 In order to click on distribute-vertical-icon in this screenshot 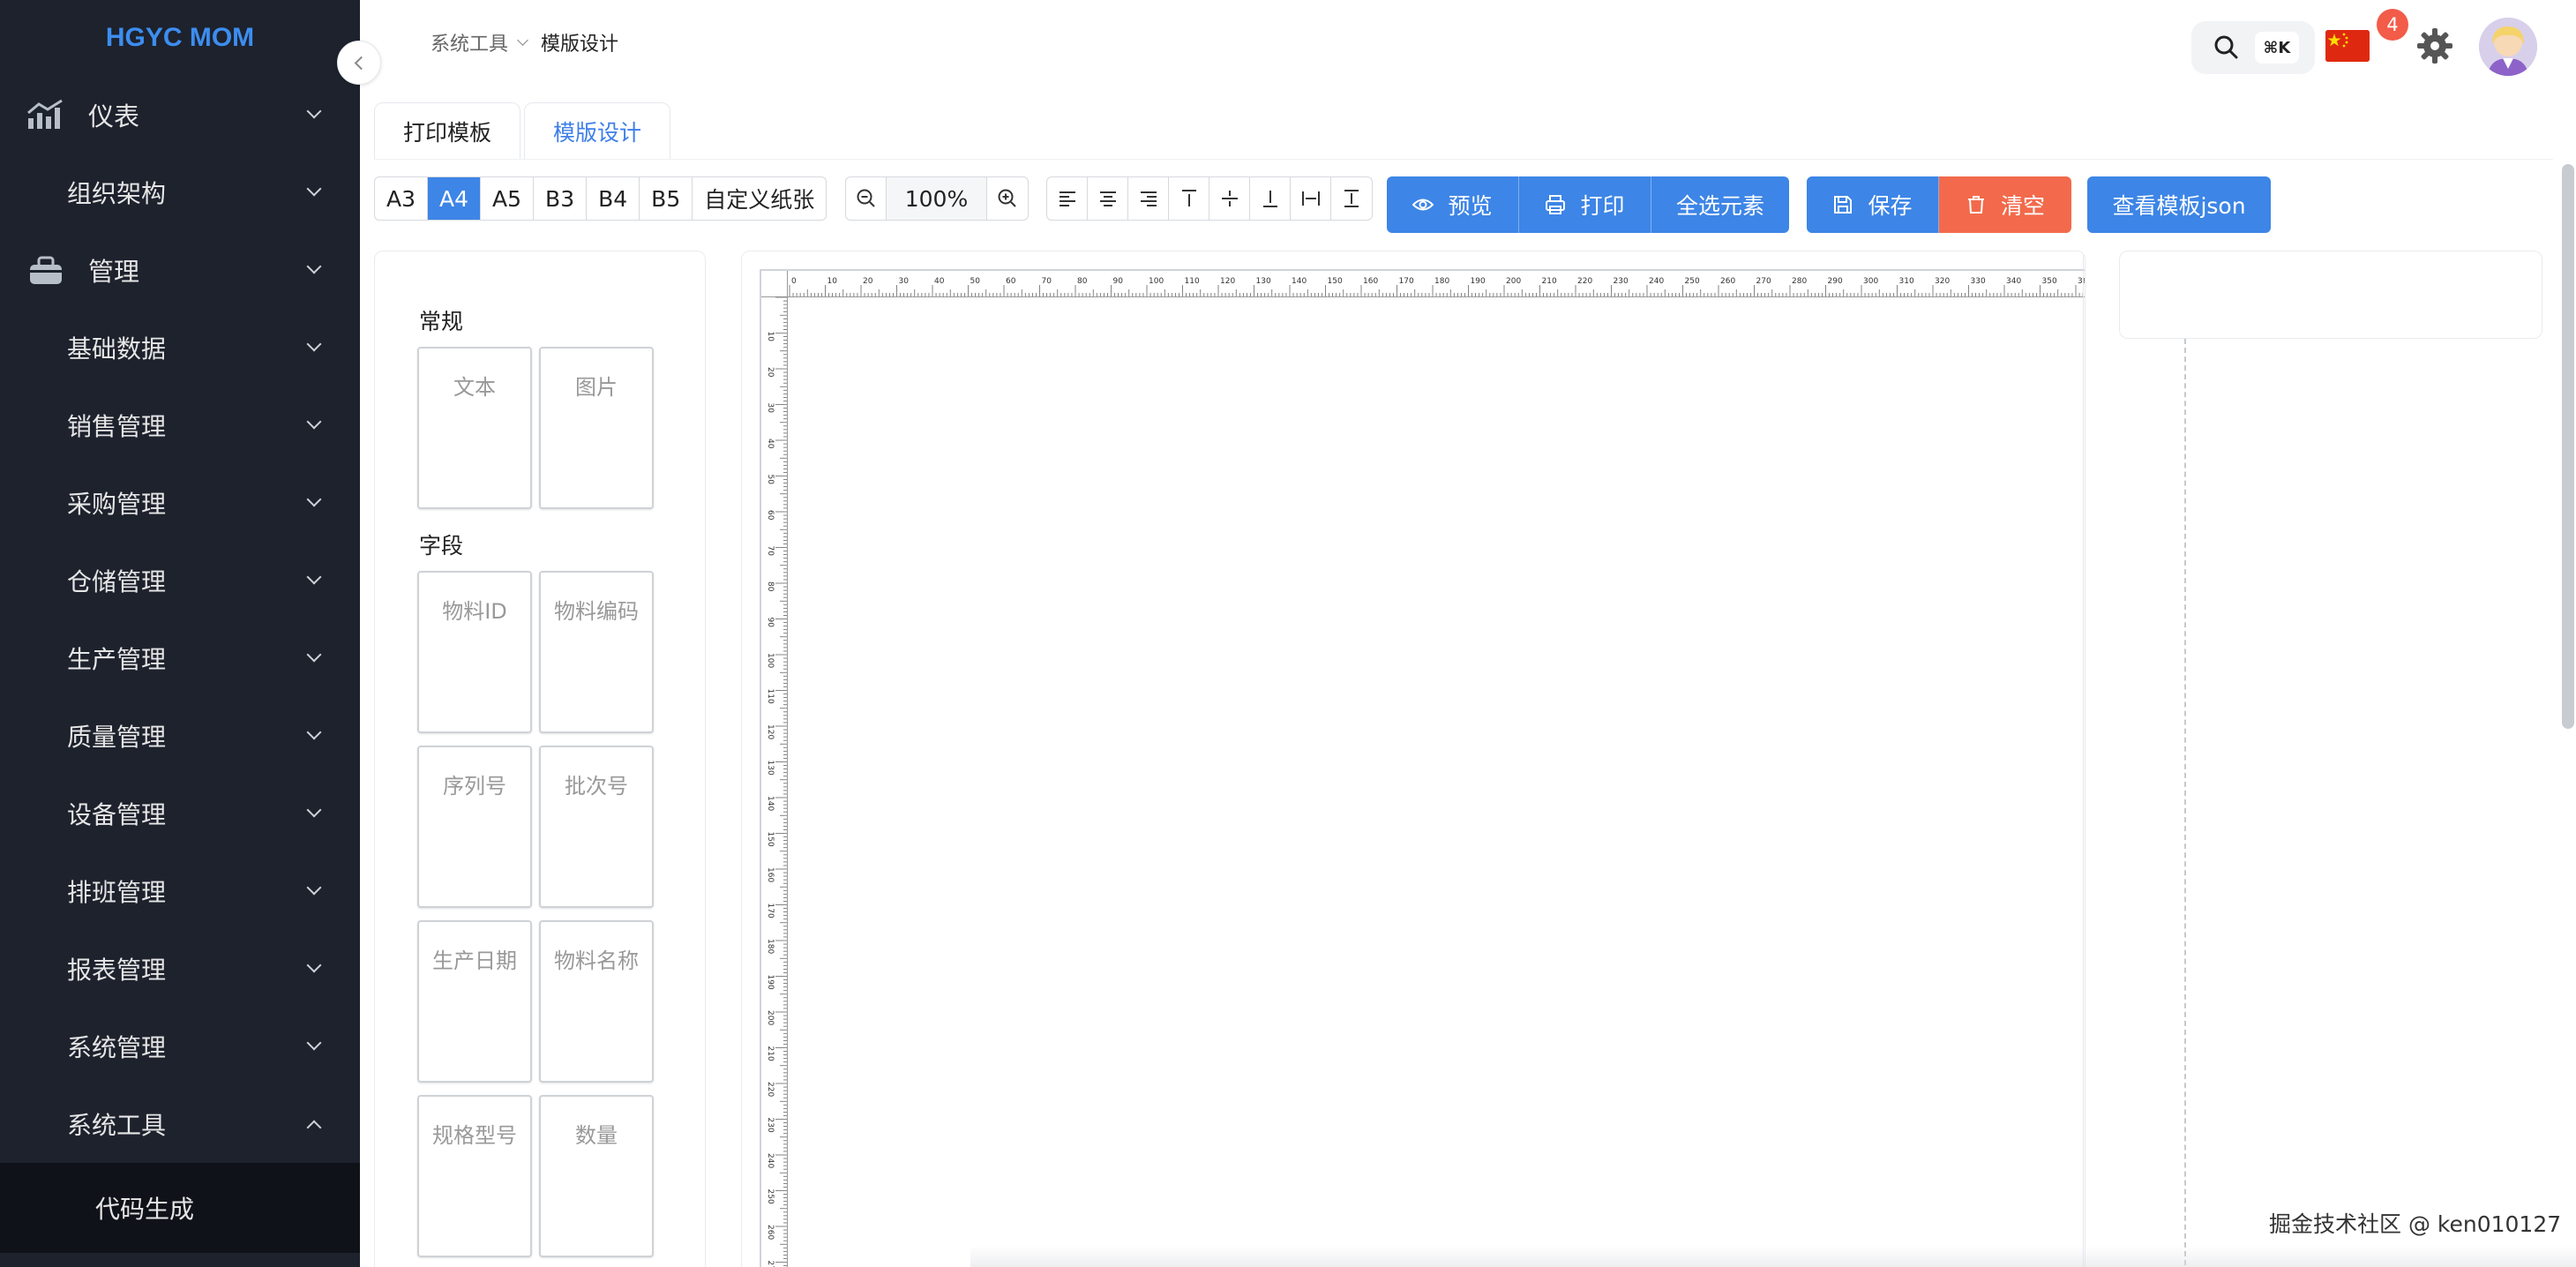, I will do `click(1352, 198)`.